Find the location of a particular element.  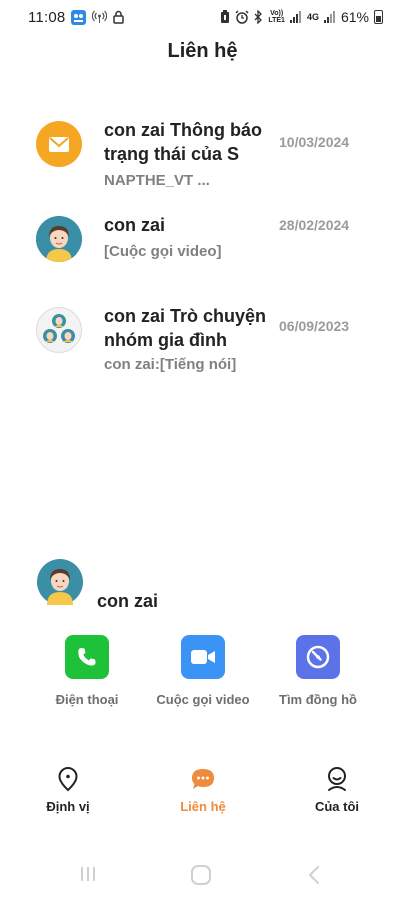

tab-label: Liên hệ is located at coordinates (203, 806).